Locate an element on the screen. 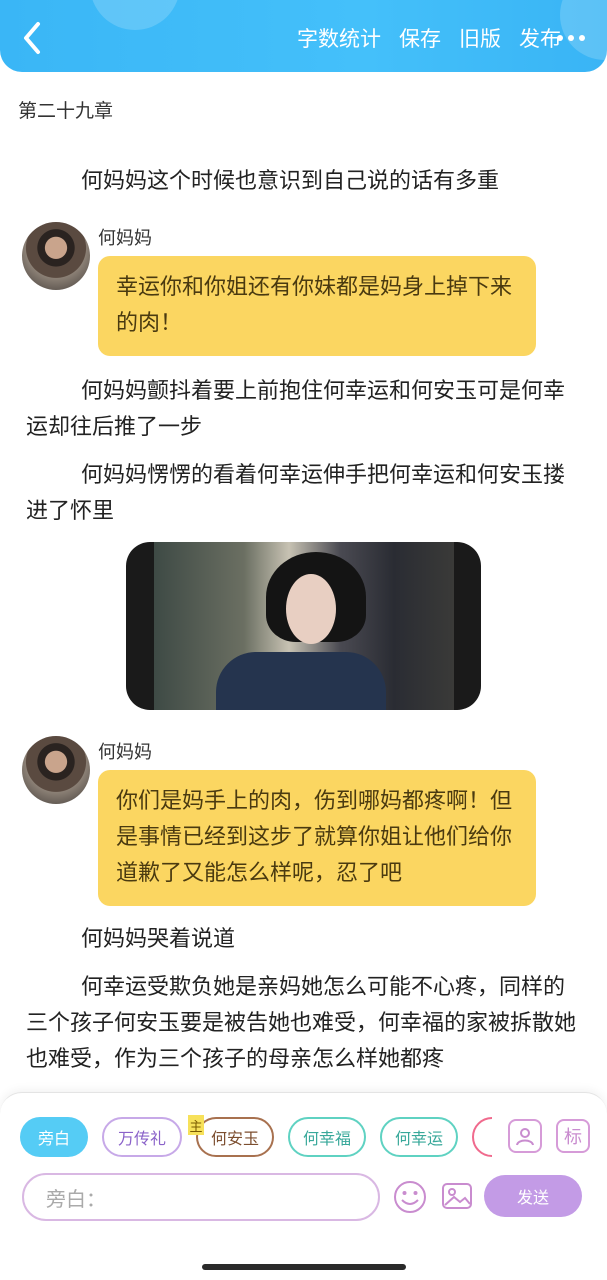  inserted-image is located at coordinates (303, 626).